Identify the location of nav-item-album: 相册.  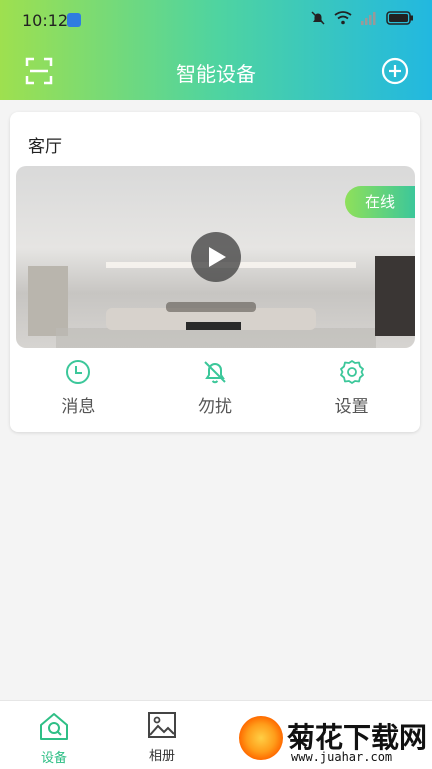
(162, 737).